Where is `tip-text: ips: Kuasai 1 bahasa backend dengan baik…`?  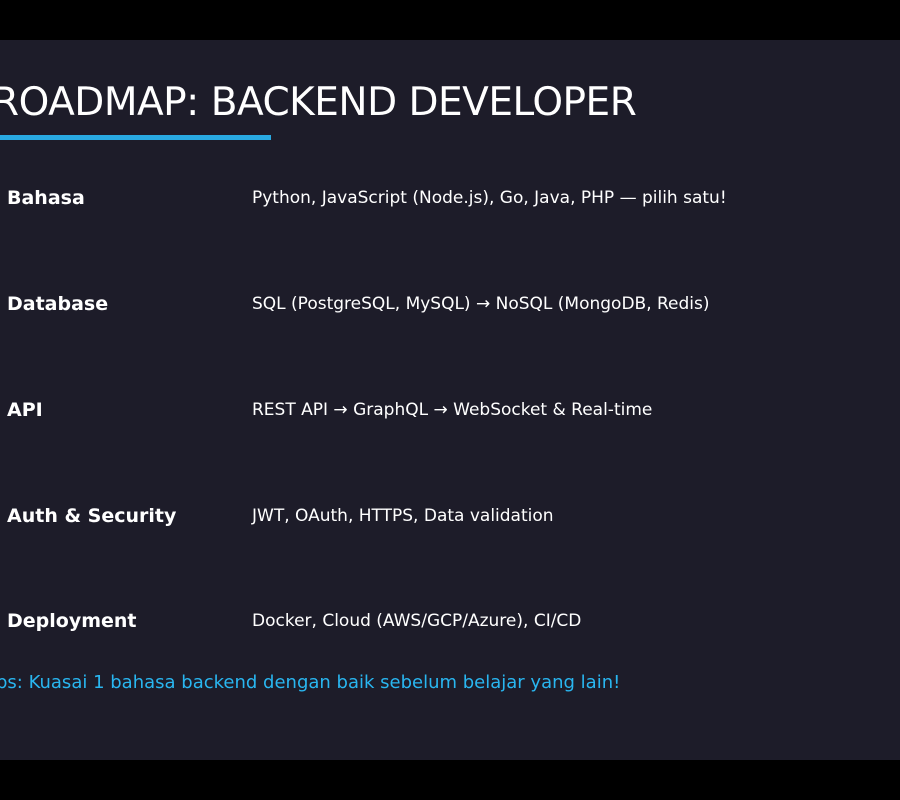 tip-text: ips: Kuasai 1 bahasa backend dengan baik… is located at coordinates (310, 682).